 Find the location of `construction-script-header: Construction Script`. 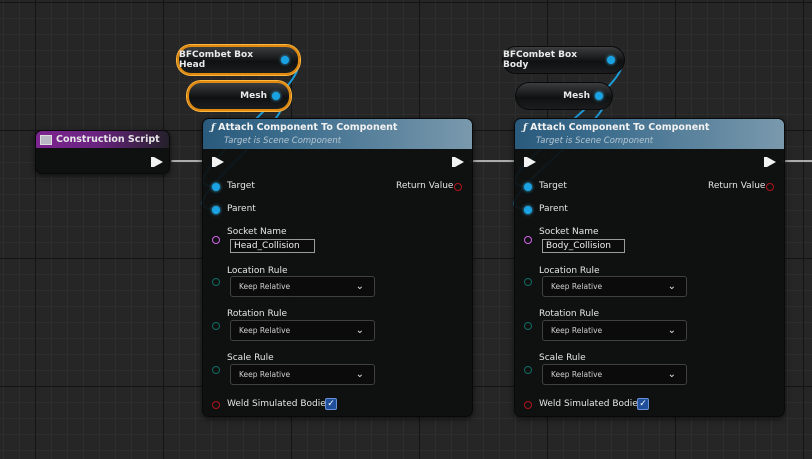

construction-script-header: Construction Script is located at coordinates (102, 139).